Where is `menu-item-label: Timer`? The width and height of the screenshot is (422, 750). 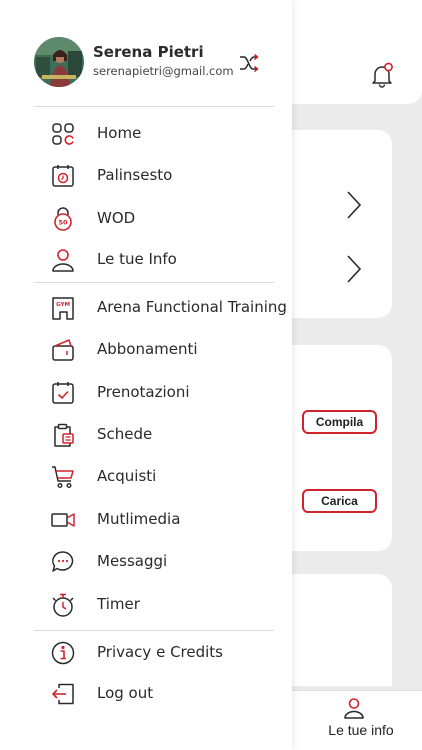 menu-item-label: Timer is located at coordinates (118, 604).